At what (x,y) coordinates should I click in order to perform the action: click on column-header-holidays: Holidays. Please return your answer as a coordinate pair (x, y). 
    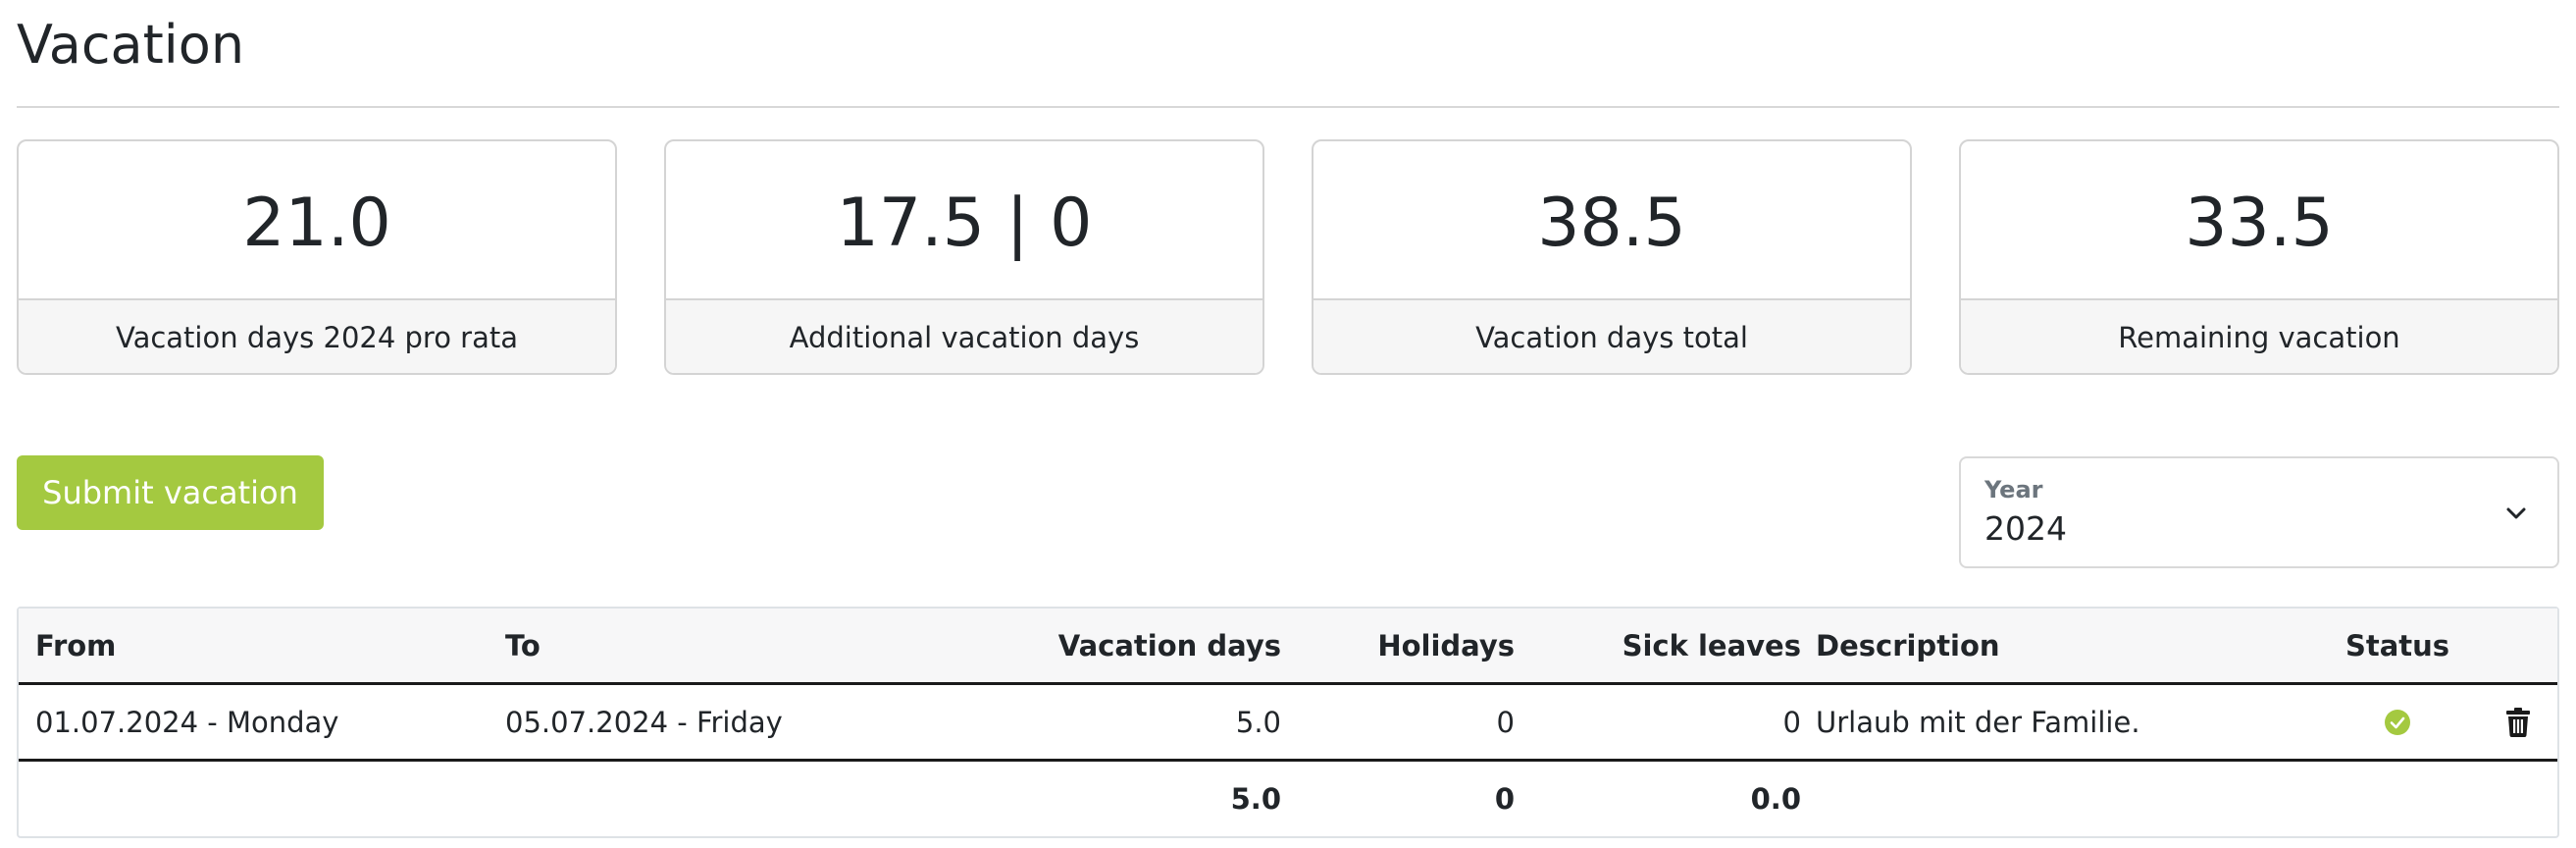
    Looking at the image, I should click on (1446, 645).